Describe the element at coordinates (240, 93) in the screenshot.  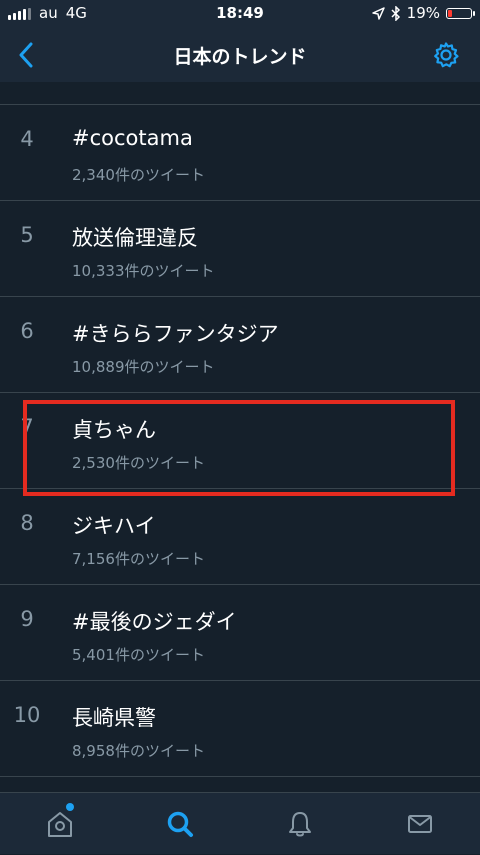
I see `list-top-separator` at that location.